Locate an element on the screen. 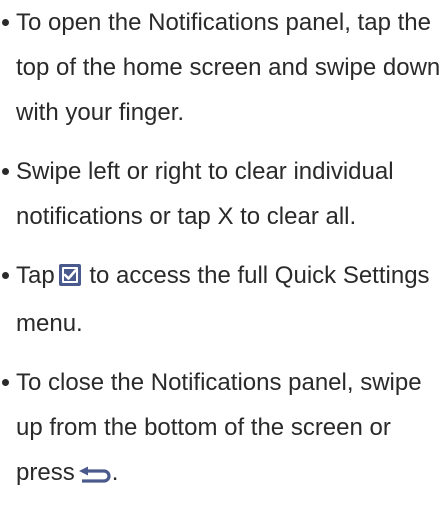 The width and height of the screenshot is (447, 513). item-text-line: with your finger. is located at coordinates (100, 112).